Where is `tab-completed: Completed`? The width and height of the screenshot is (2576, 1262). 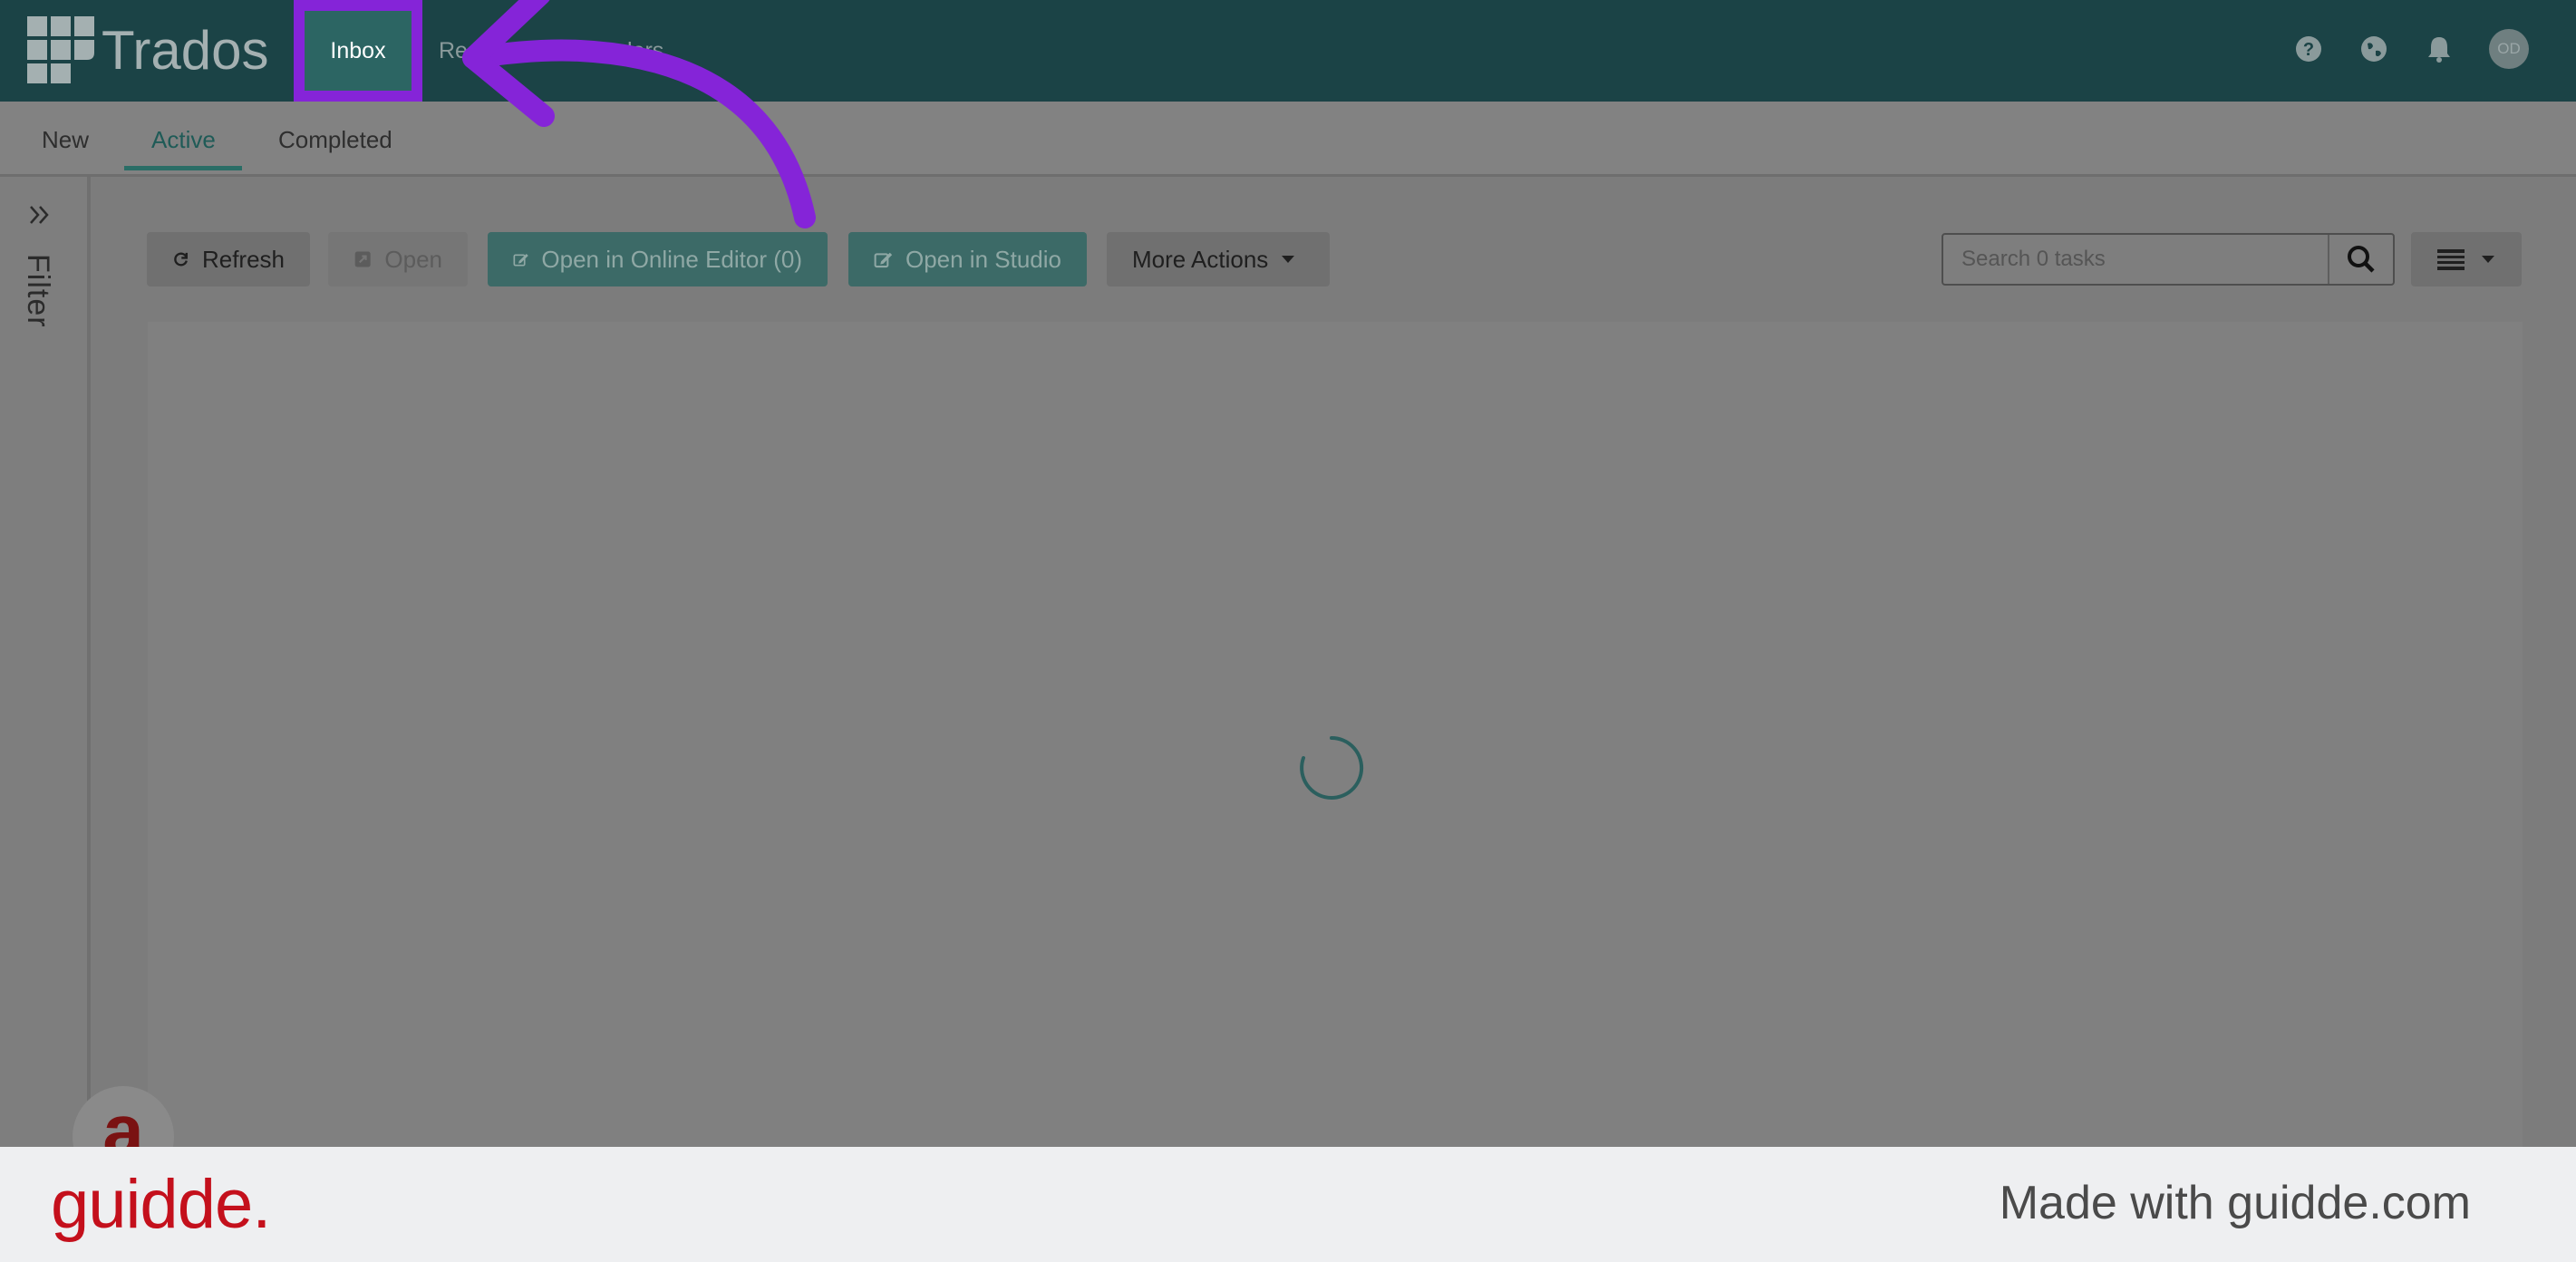
tab-completed: Completed is located at coordinates (335, 138).